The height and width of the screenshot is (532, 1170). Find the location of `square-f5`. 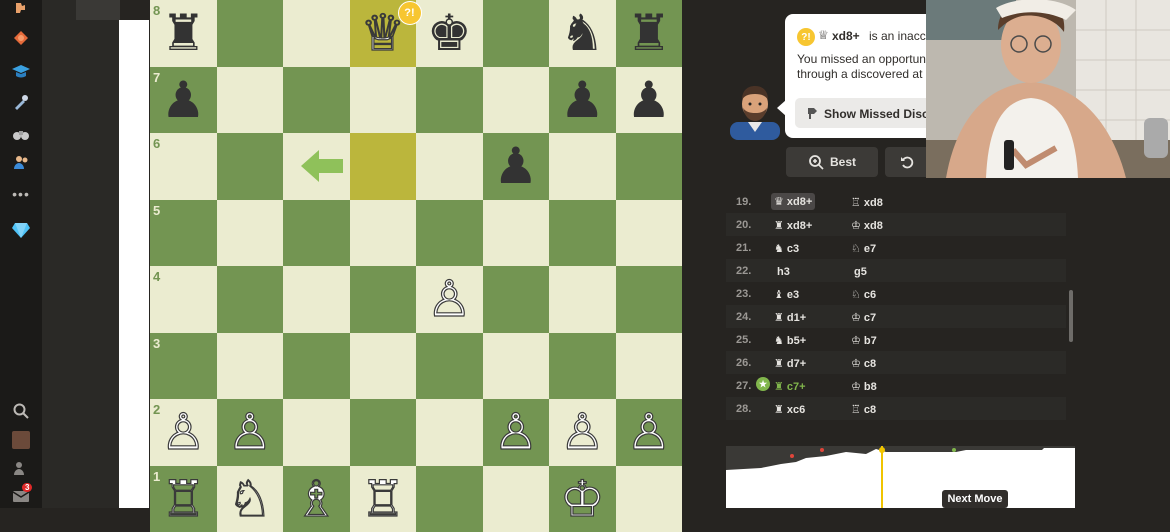

square-f5 is located at coordinates (516, 233).